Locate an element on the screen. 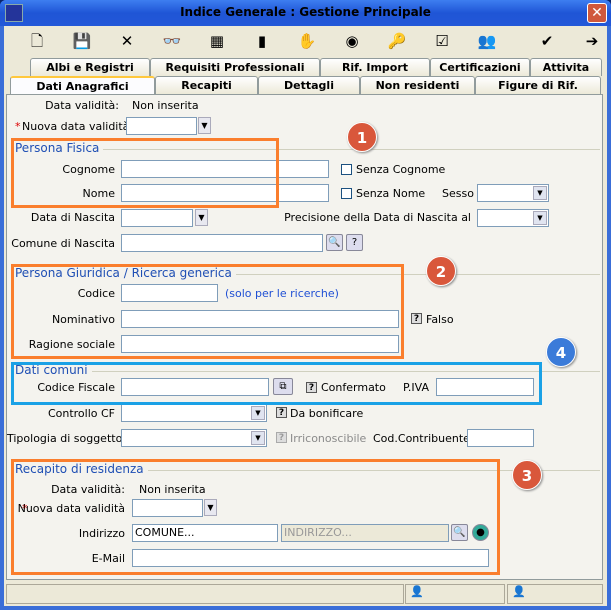  key-icon: 🔑 is located at coordinates (397, 41).